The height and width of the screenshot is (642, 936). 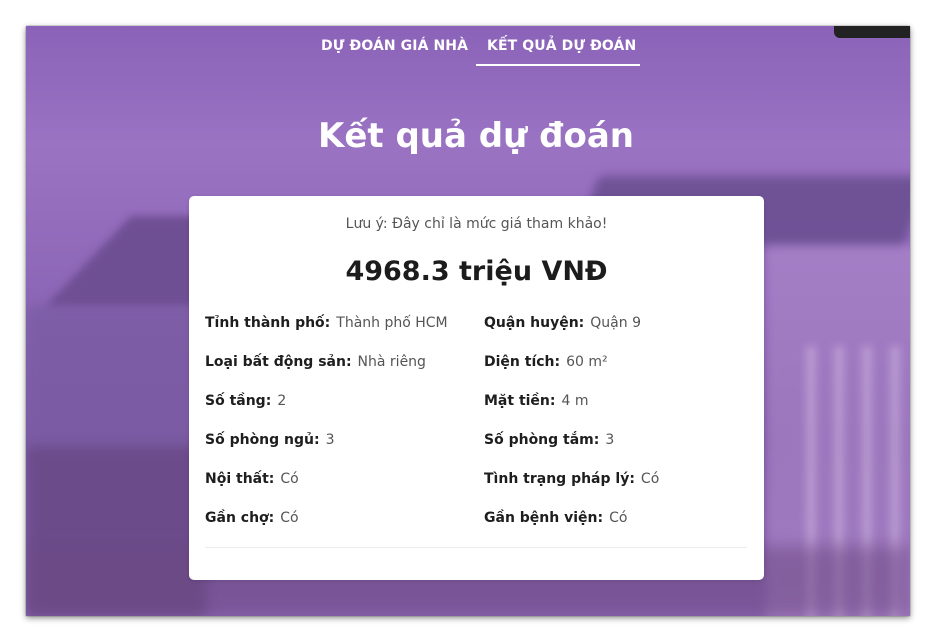 I want to click on field-frontage: Mặt tiền: 4 m, so click(x=536, y=401).